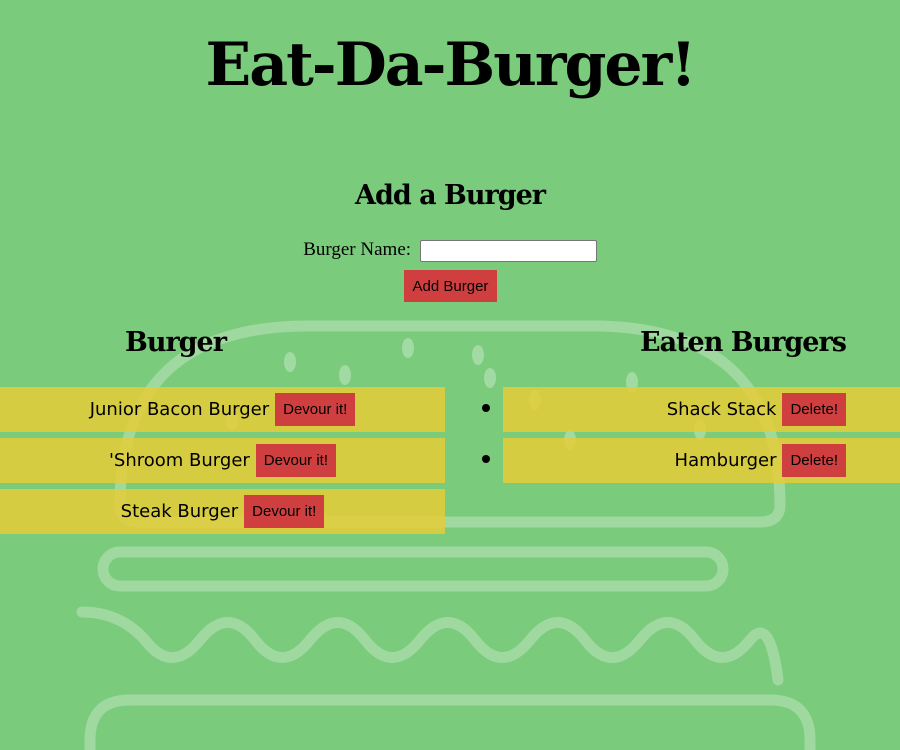 The image size is (900, 750). What do you see at coordinates (179, 460) in the screenshot?
I see `burger-name: 'Shroom Burger` at bounding box center [179, 460].